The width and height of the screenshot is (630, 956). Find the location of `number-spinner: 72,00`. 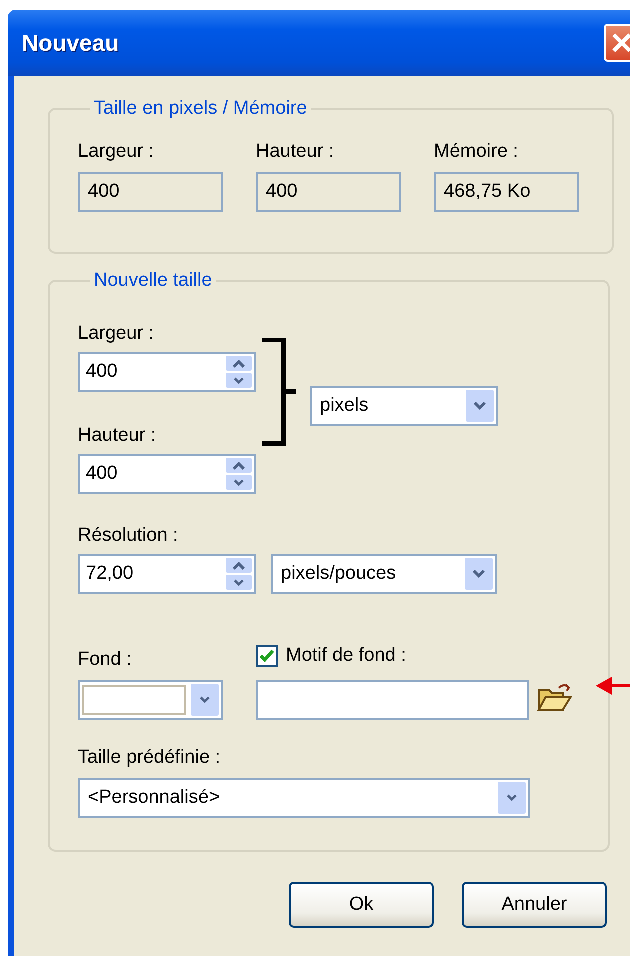

number-spinner: 72,00 is located at coordinates (167, 574).